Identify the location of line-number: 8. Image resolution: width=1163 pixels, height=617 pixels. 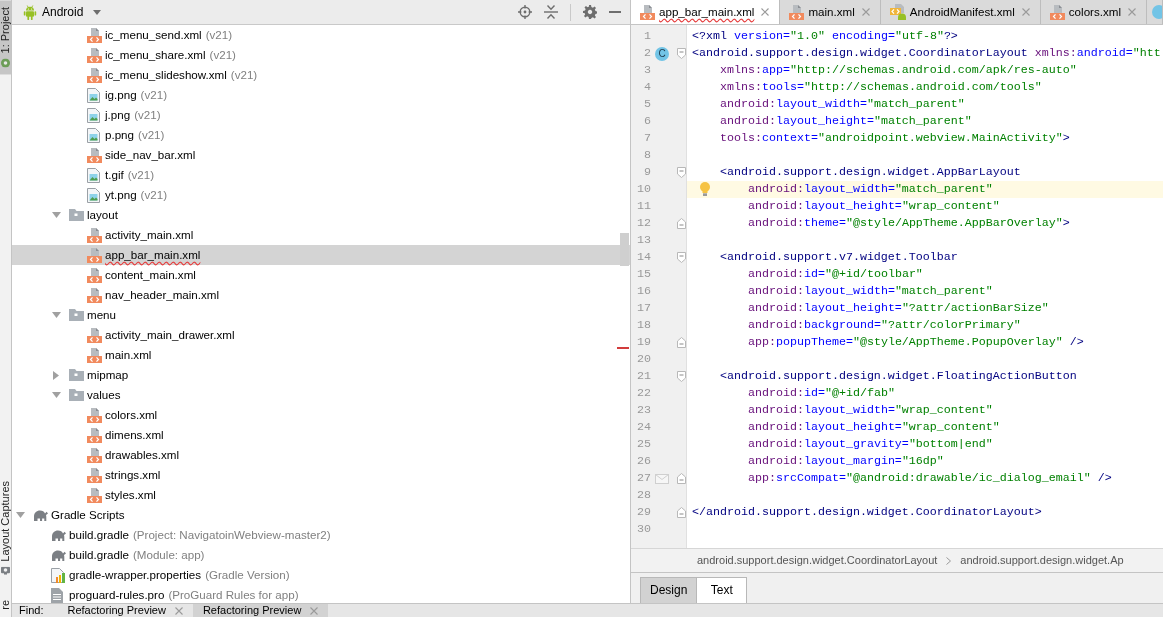
(647, 155).